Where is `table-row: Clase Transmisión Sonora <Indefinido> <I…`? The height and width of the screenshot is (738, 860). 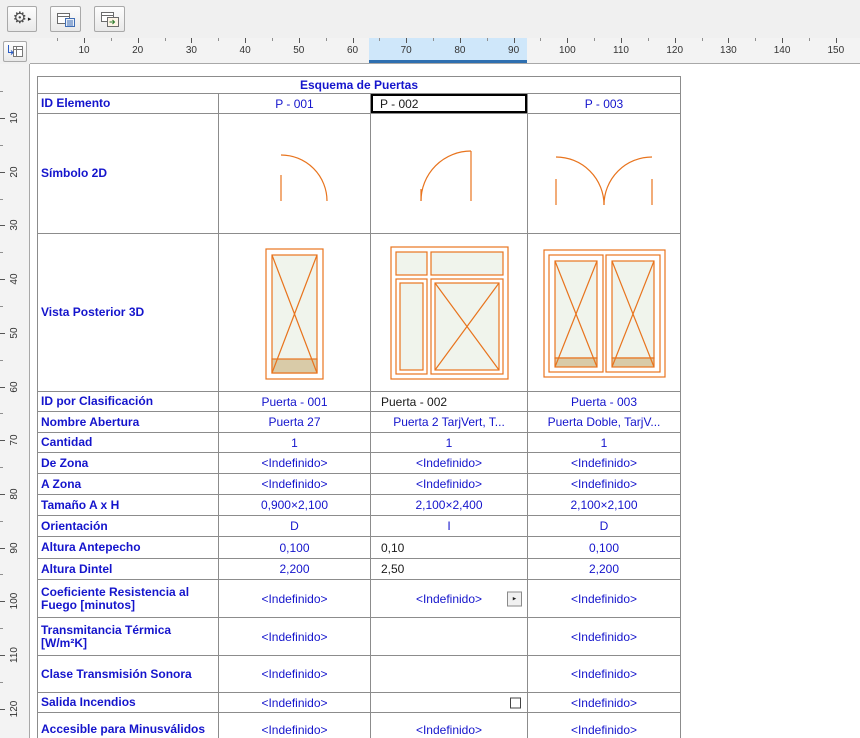
table-row: Clase Transmisión Sonora <Indefinido> <I… is located at coordinates (359, 674).